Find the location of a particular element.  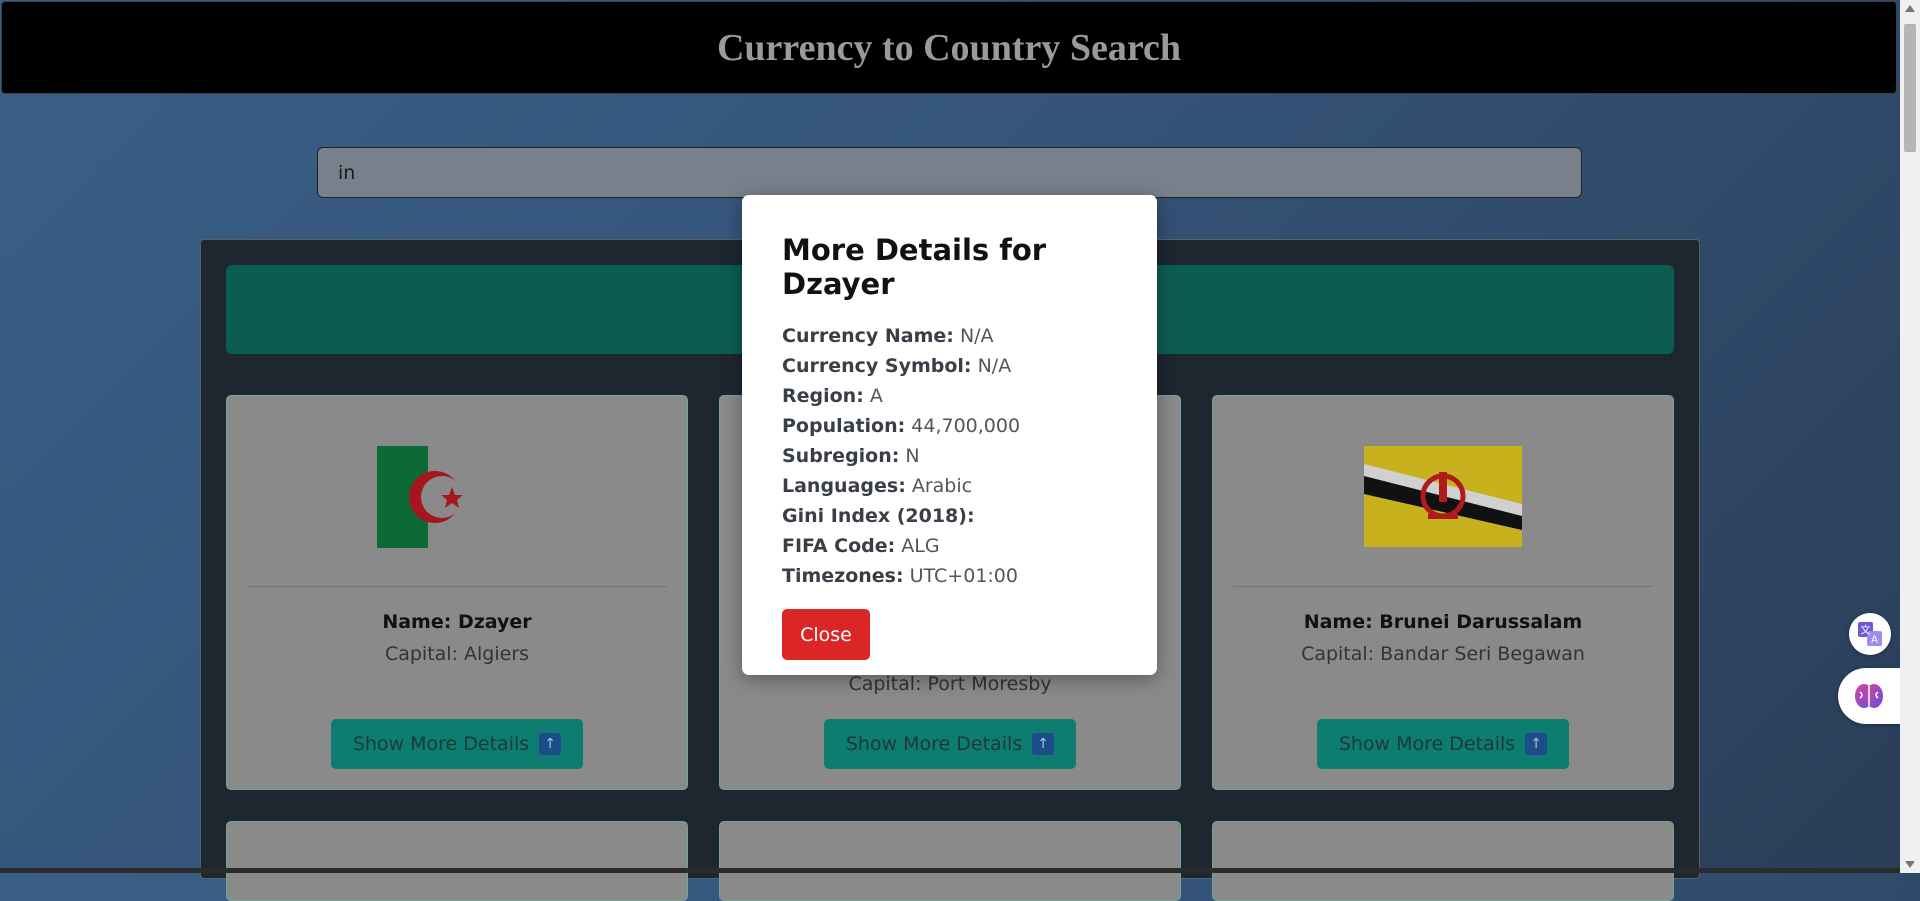

close-button: Close is located at coordinates (826, 634).